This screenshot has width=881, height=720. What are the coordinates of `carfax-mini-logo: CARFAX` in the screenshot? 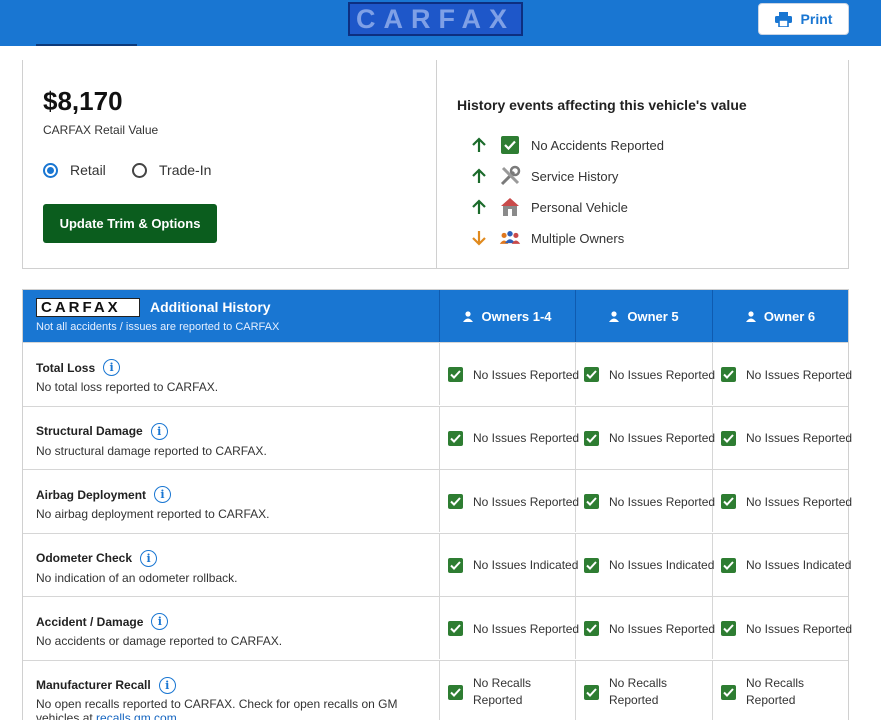 It's located at (88, 307).